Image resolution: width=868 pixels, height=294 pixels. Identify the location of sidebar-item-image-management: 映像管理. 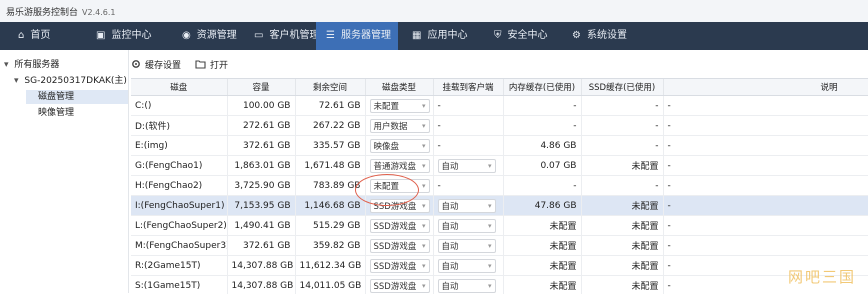
(50, 113).